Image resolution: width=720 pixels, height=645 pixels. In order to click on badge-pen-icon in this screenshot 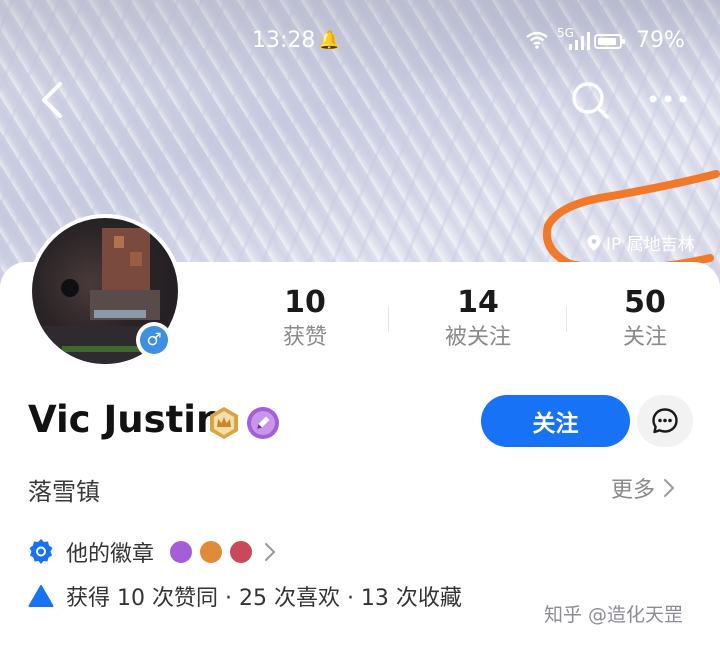, I will do `click(181, 552)`.